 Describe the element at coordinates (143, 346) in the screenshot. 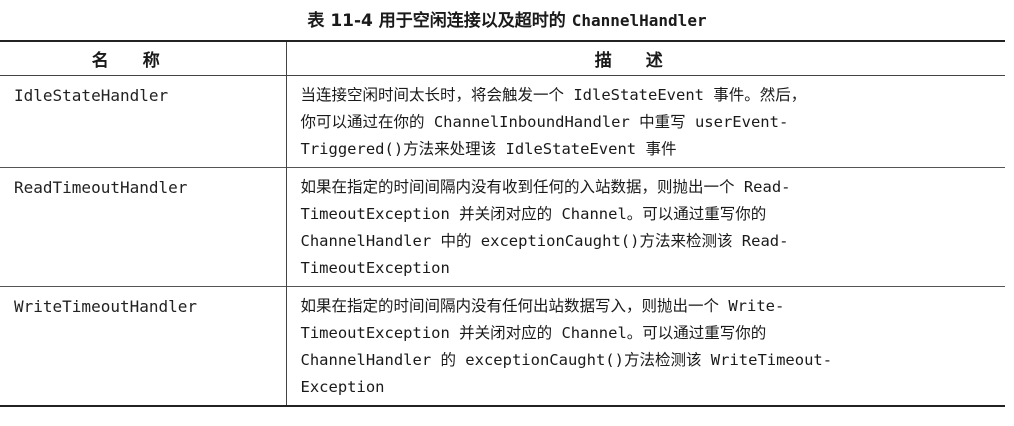

I see `handler-name: WriteTimeoutHandler` at that location.